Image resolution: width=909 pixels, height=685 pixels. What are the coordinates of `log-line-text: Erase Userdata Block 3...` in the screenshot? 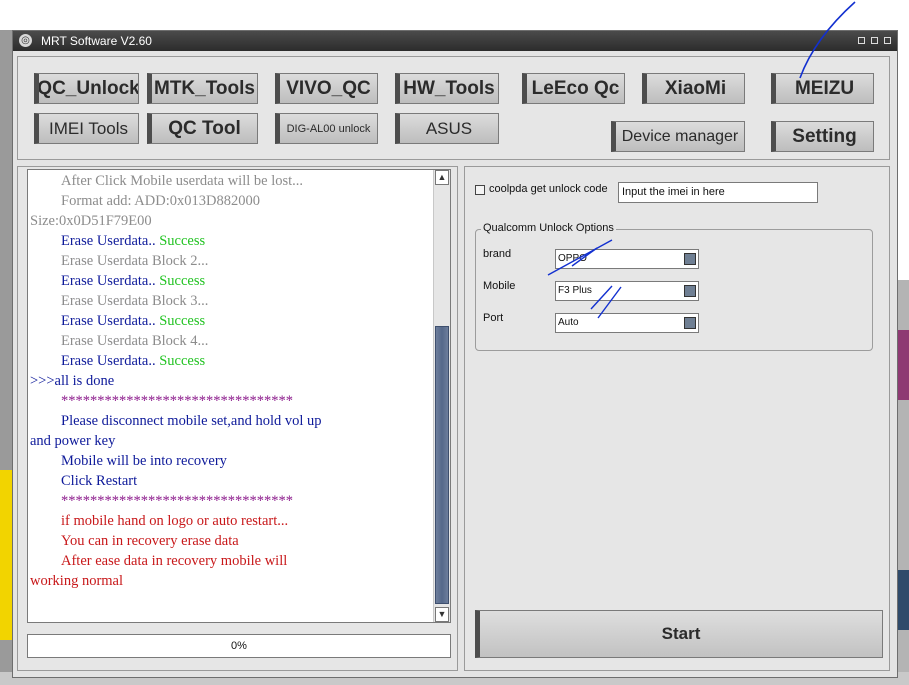 It's located at (135, 301).